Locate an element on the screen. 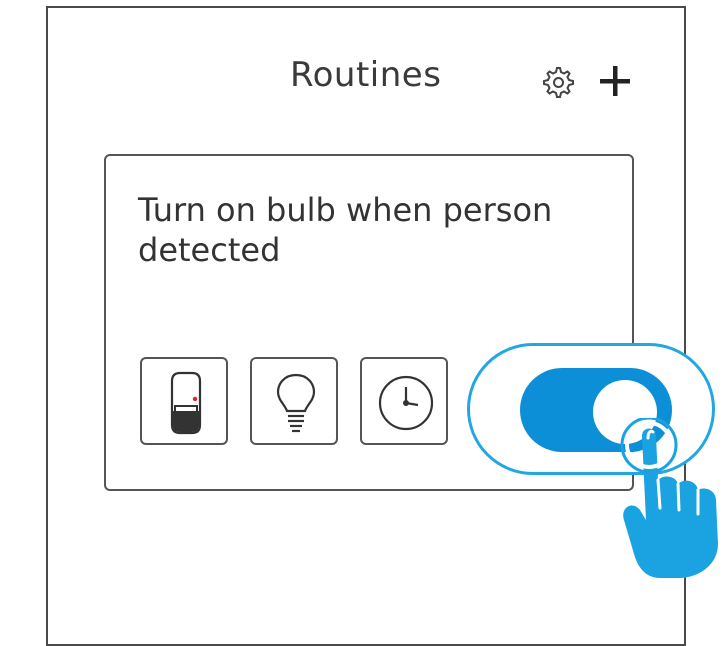 This screenshot has width=725, height=646. clock-chip is located at coordinates (404, 401).